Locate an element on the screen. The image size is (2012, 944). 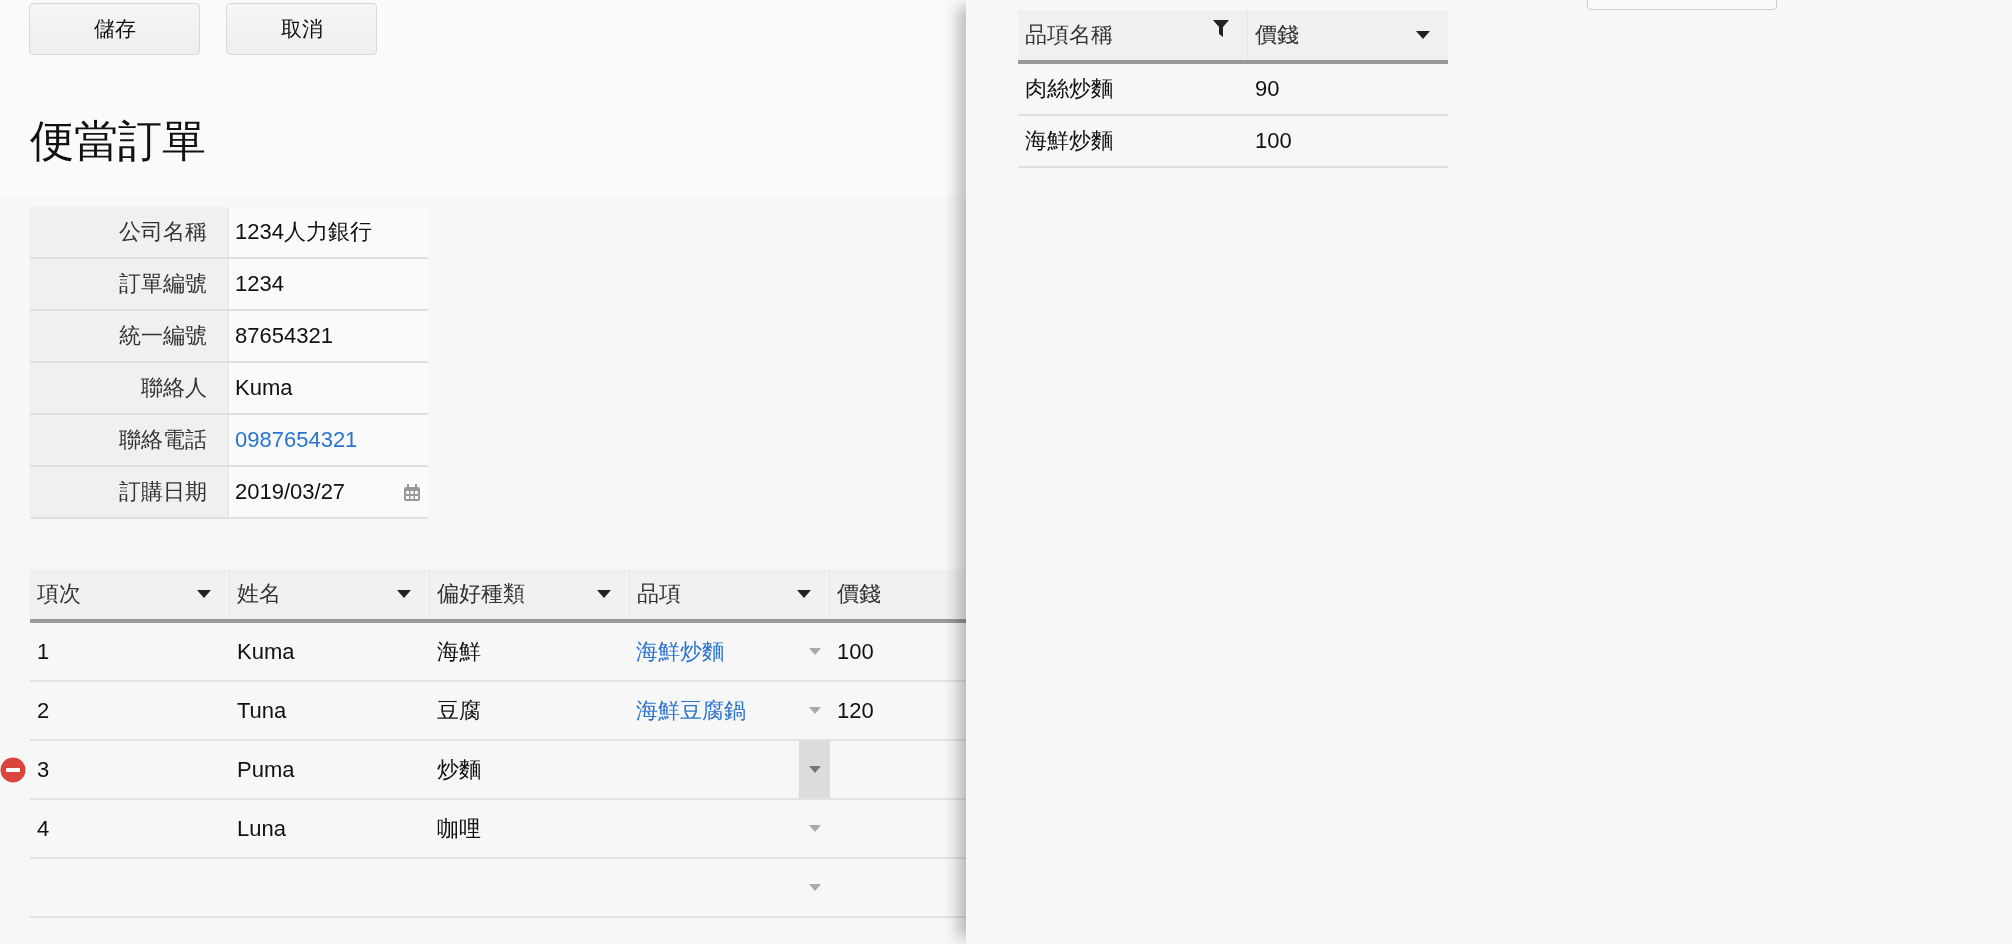
field-value: Kuma is located at coordinates (264, 388).